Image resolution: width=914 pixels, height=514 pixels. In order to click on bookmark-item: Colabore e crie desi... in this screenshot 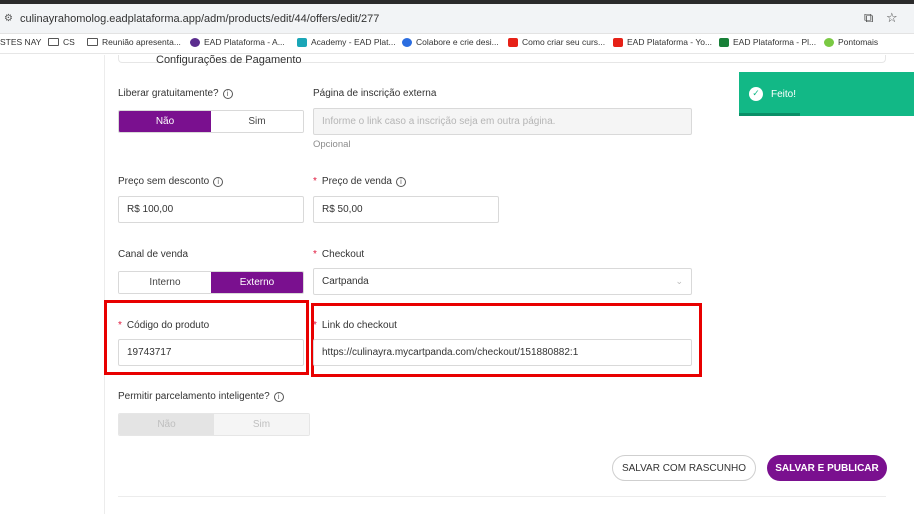, I will do `click(450, 42)`.